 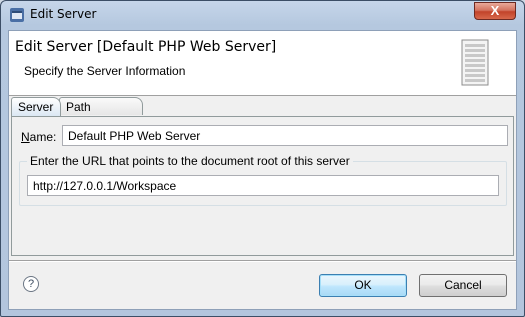 I want to click on tab-strip: Server Path Mapping, so click(x=262, y=114).